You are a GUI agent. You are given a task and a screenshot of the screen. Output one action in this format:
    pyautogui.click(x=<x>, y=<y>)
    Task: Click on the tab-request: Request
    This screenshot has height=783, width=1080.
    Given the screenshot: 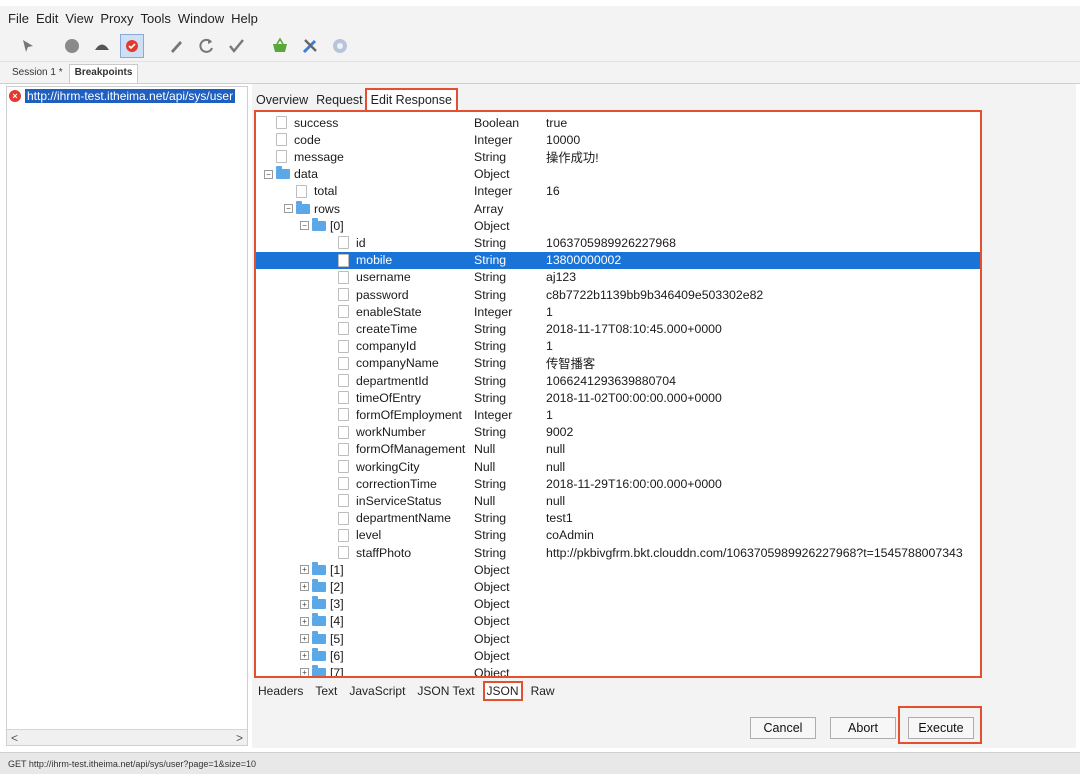 What is the action you would take?
    pyautogui.click(x=339, y=100)
    